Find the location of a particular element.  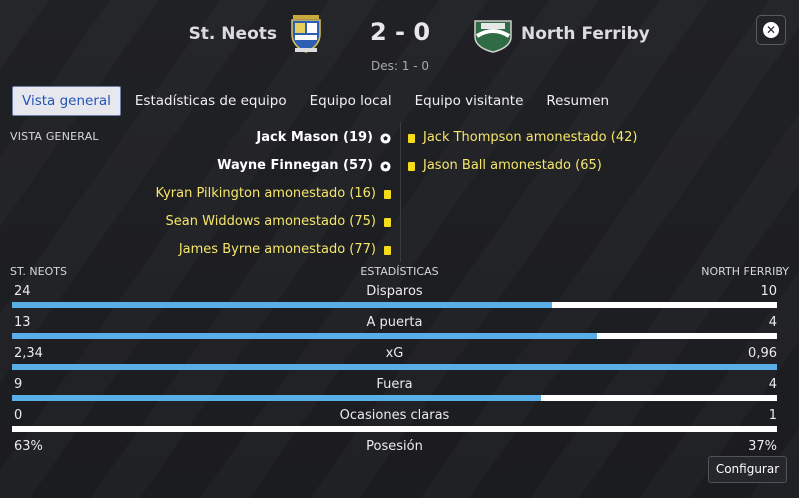

event-text: Kyran Pilkington amonestado (16) is located at coordinates (266, 194).